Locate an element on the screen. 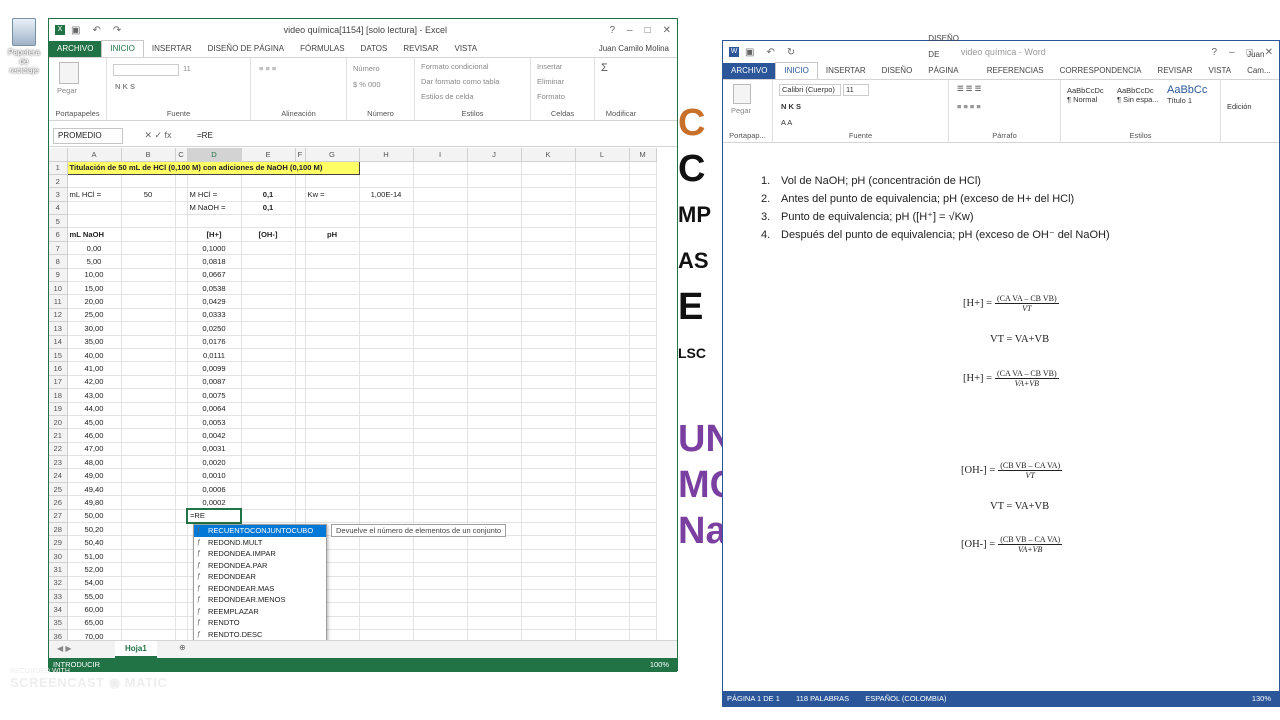  delete-button: Eliminar is located at coordinates (550, 81).